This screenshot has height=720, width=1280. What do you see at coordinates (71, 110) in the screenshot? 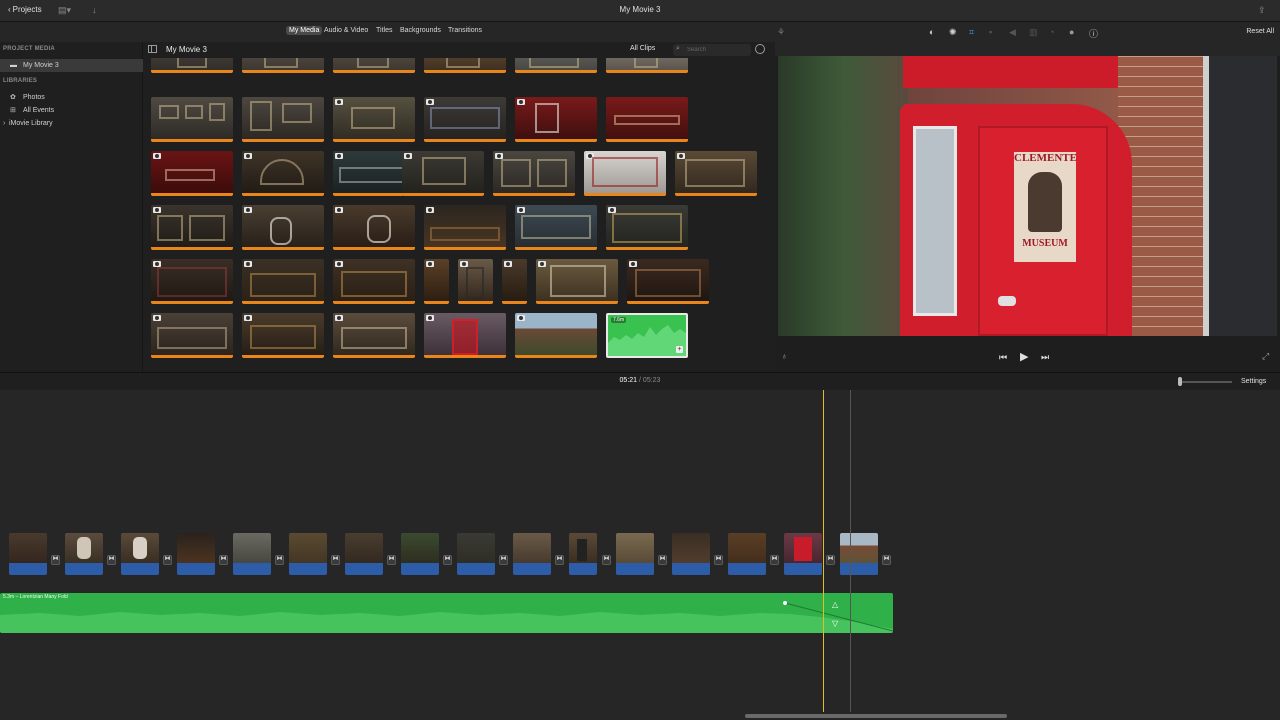
I see `sidebar-item-all-events: ⊞ All Events` at bounding box center [71, 110].